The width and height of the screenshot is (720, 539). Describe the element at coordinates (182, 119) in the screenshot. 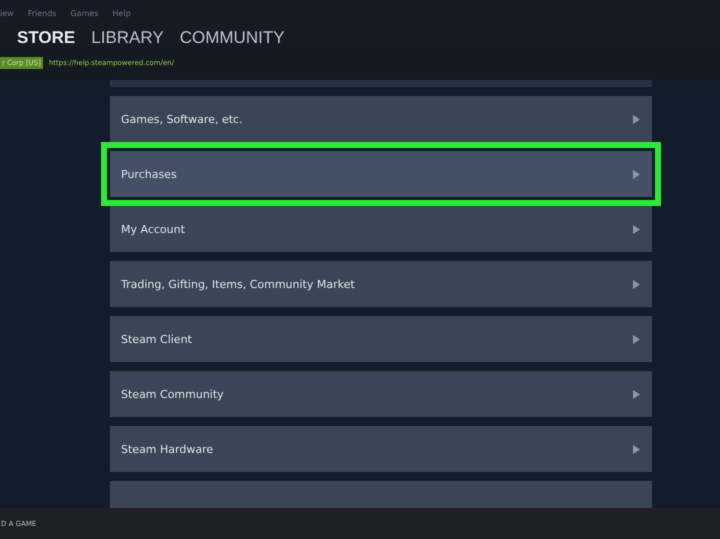

I see `topic-label: Games, Software, etc.` at that location.